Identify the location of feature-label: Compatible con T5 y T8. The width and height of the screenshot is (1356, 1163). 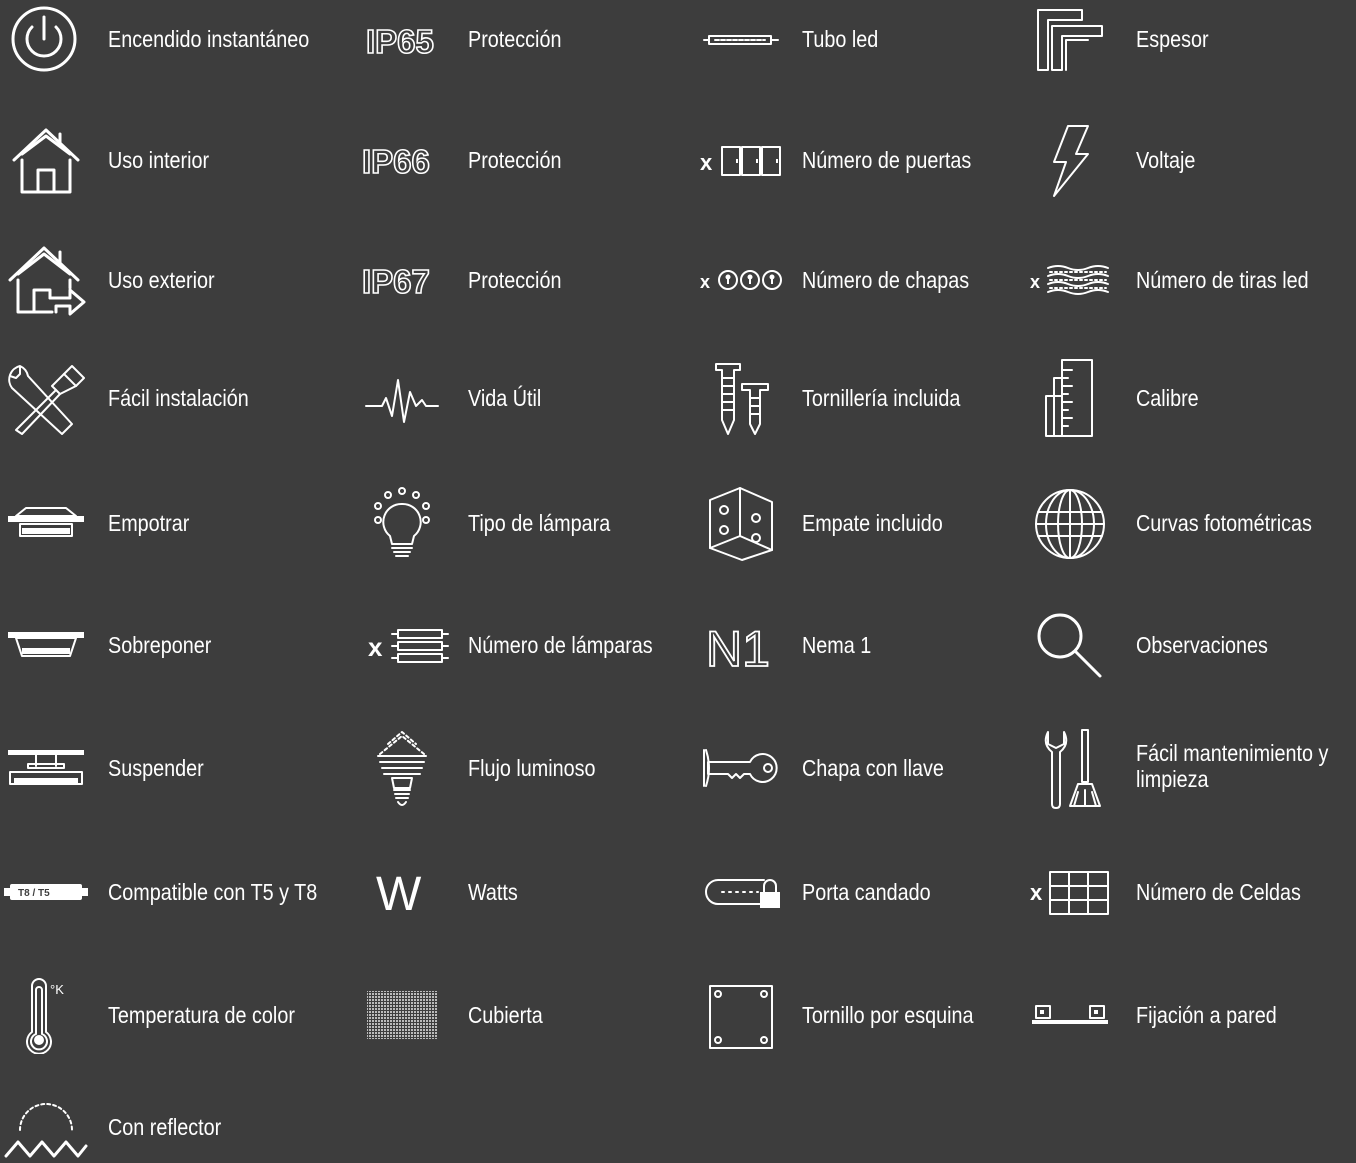
(213, 892).